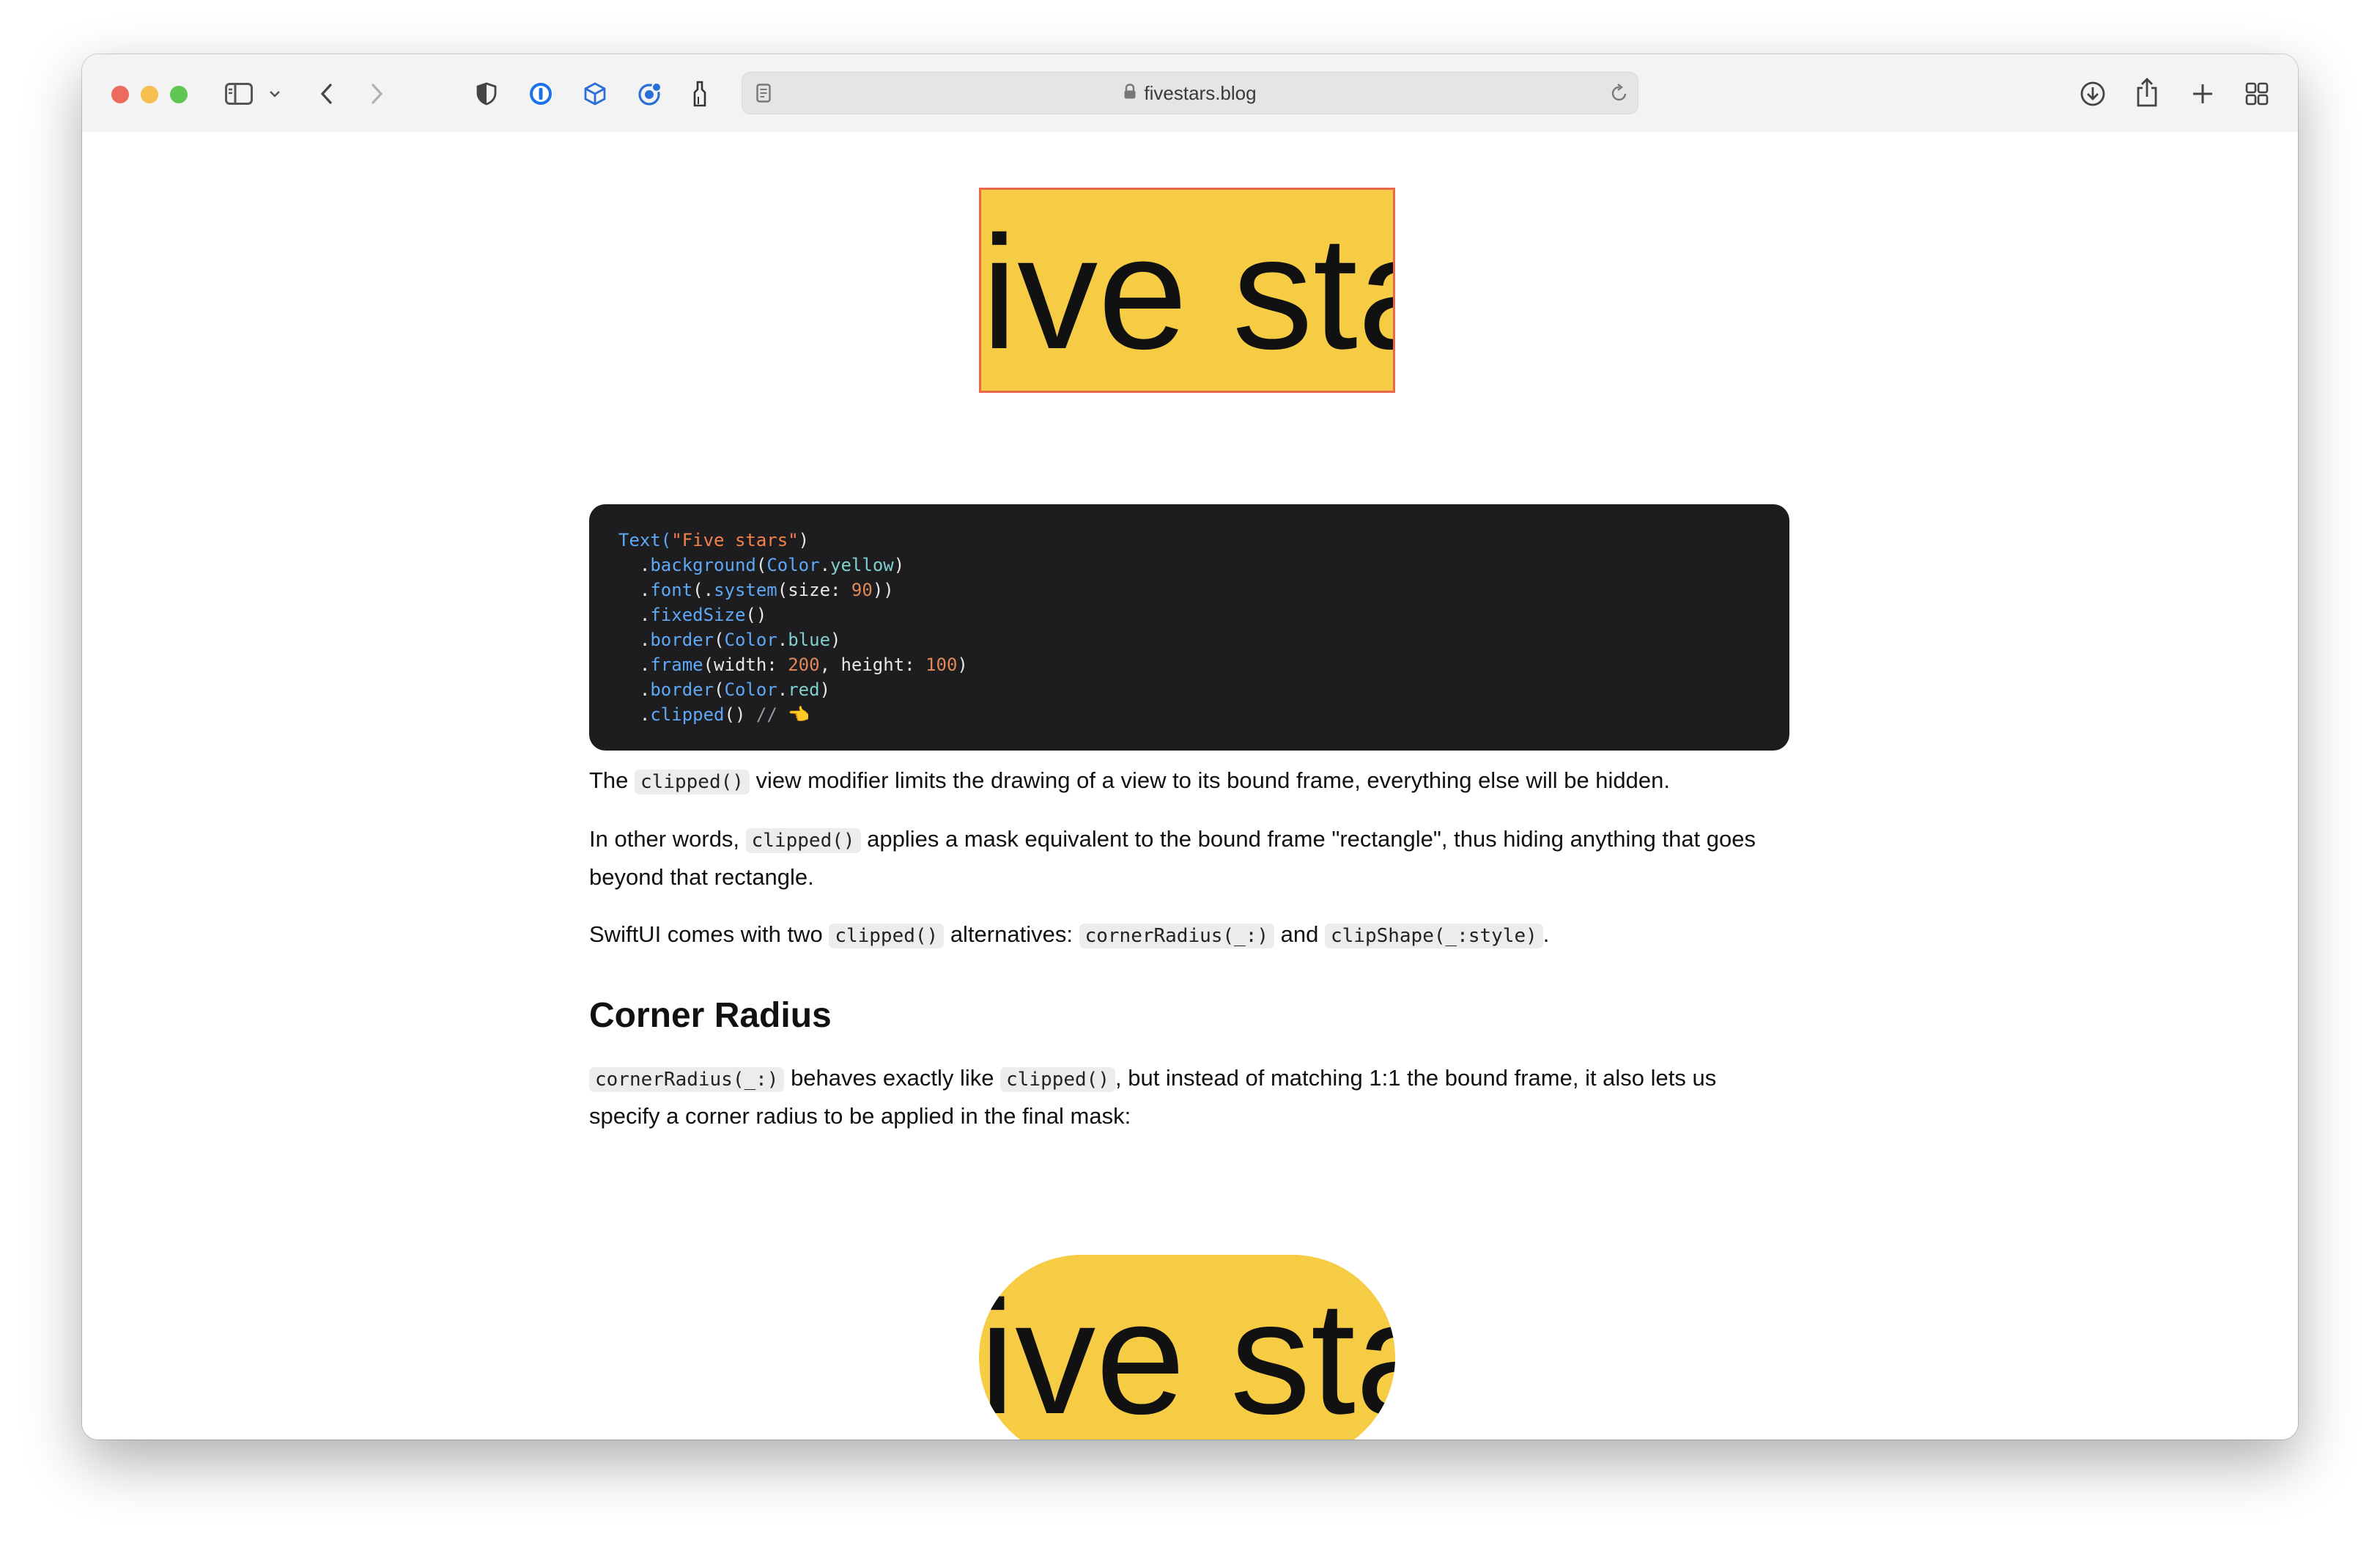 This screenshot has height=1548, width=2380. I want to click on code-token: font, so click(671, 590).